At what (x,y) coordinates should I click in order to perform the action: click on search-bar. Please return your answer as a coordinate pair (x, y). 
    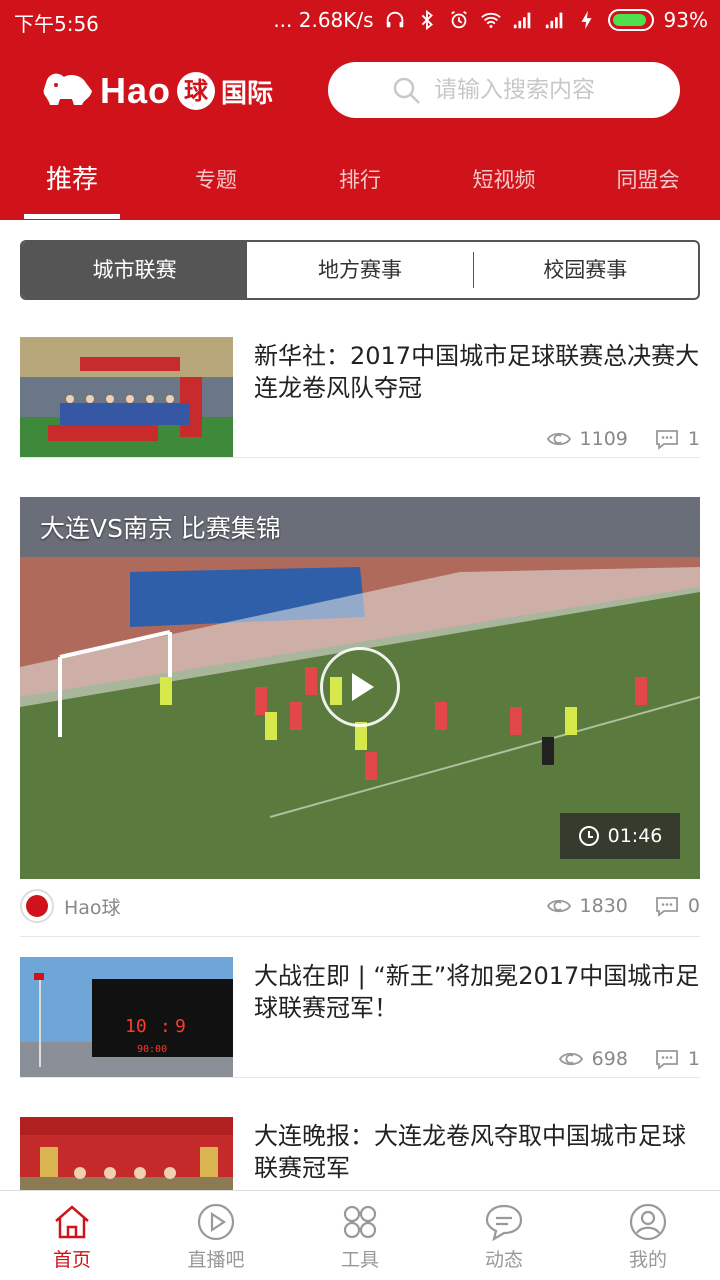
    Looking at the image, I should click on (504, 90).